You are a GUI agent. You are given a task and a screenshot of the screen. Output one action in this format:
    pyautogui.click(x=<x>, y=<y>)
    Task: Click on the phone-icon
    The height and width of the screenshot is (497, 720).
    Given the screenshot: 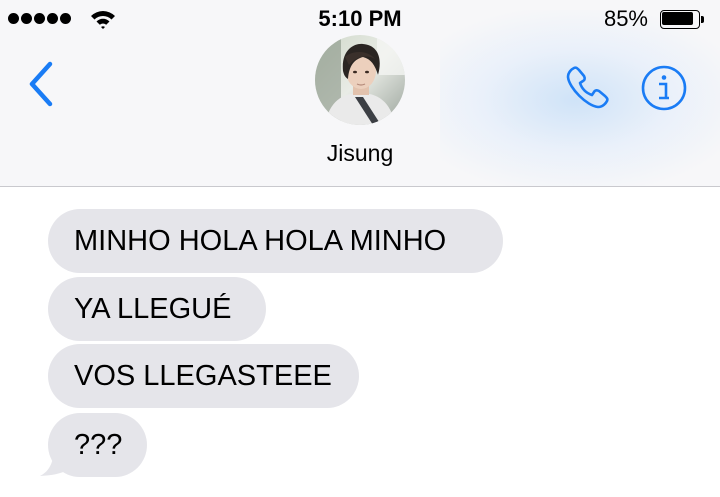 What is the action you would take?
    pyautogui.click(x=587, y=87)
    